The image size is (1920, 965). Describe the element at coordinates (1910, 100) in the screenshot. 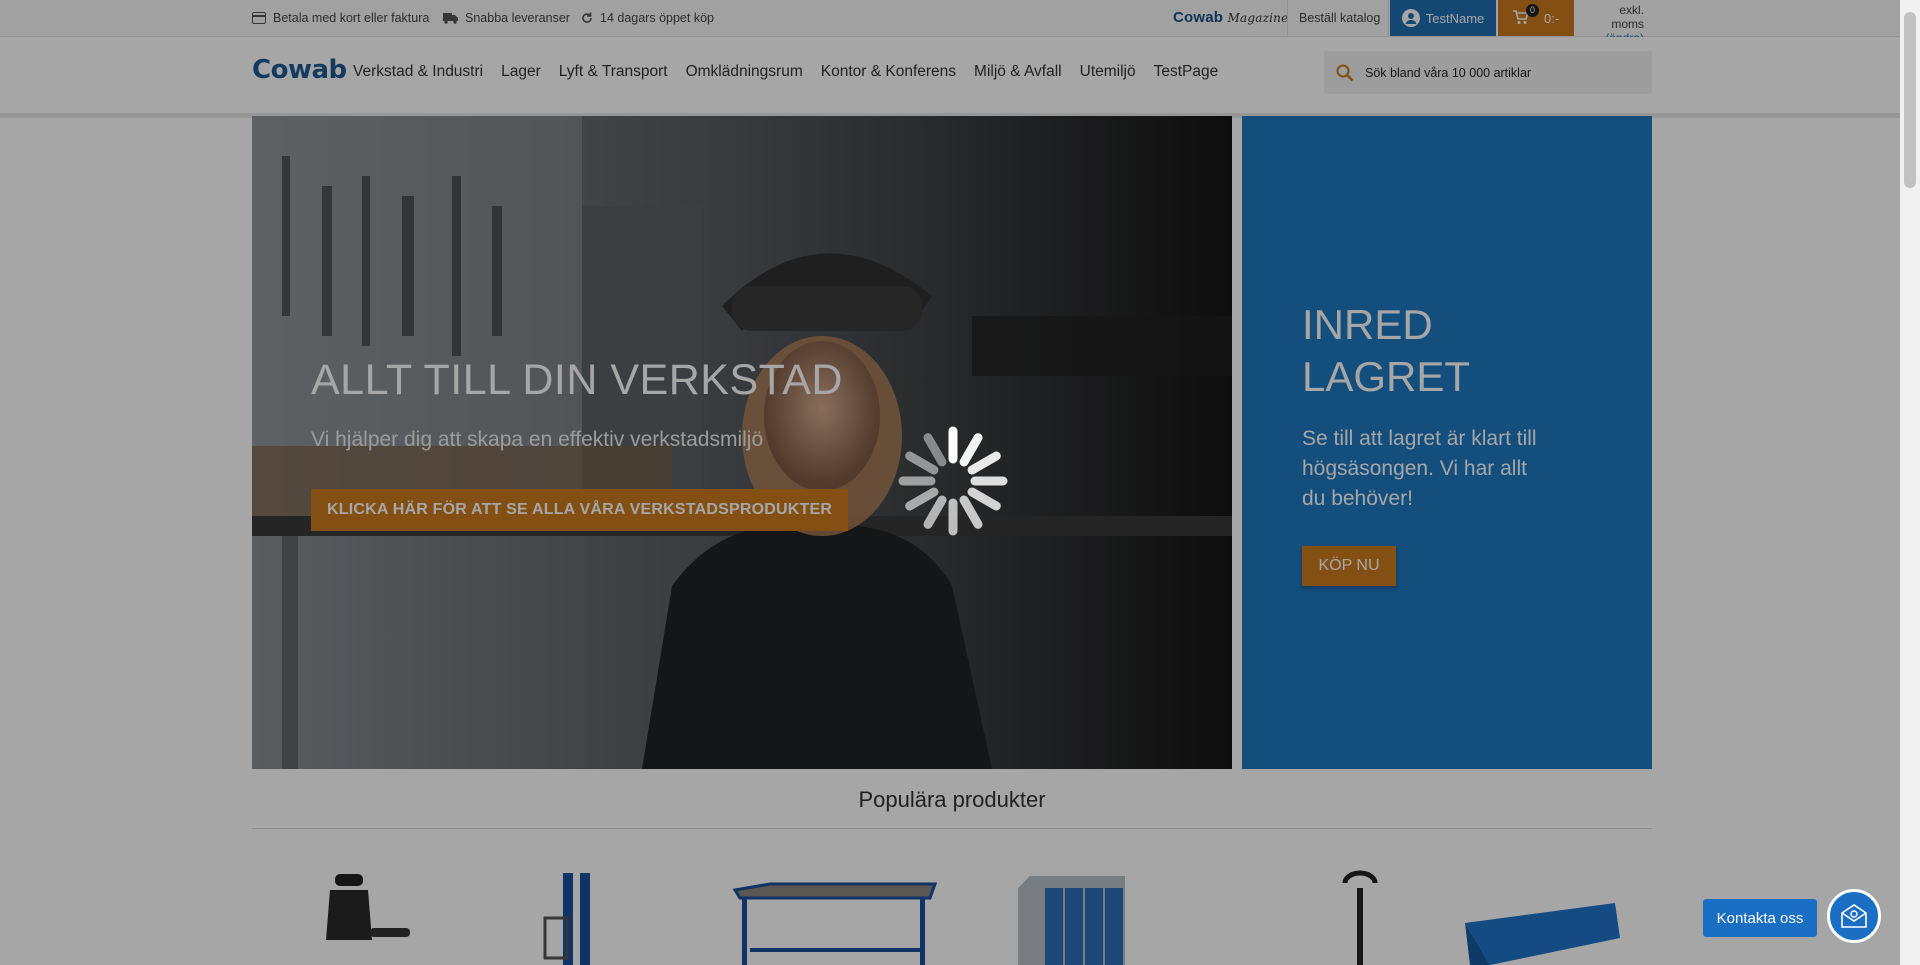

I see `scrollbar-thumb` at that location.